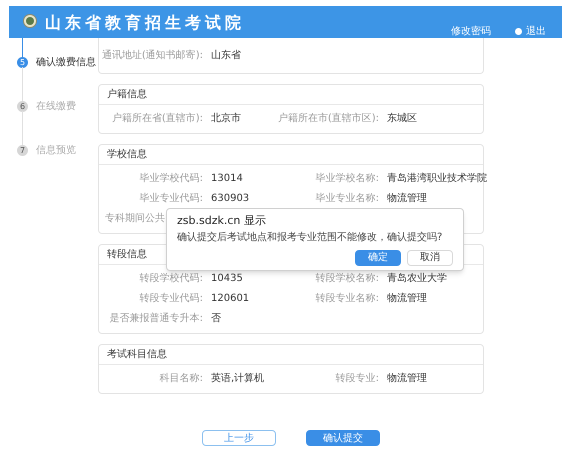 This screenshot has width=570, height=460. I want to click on field-label: 专科期间公共, so click(135, 219).